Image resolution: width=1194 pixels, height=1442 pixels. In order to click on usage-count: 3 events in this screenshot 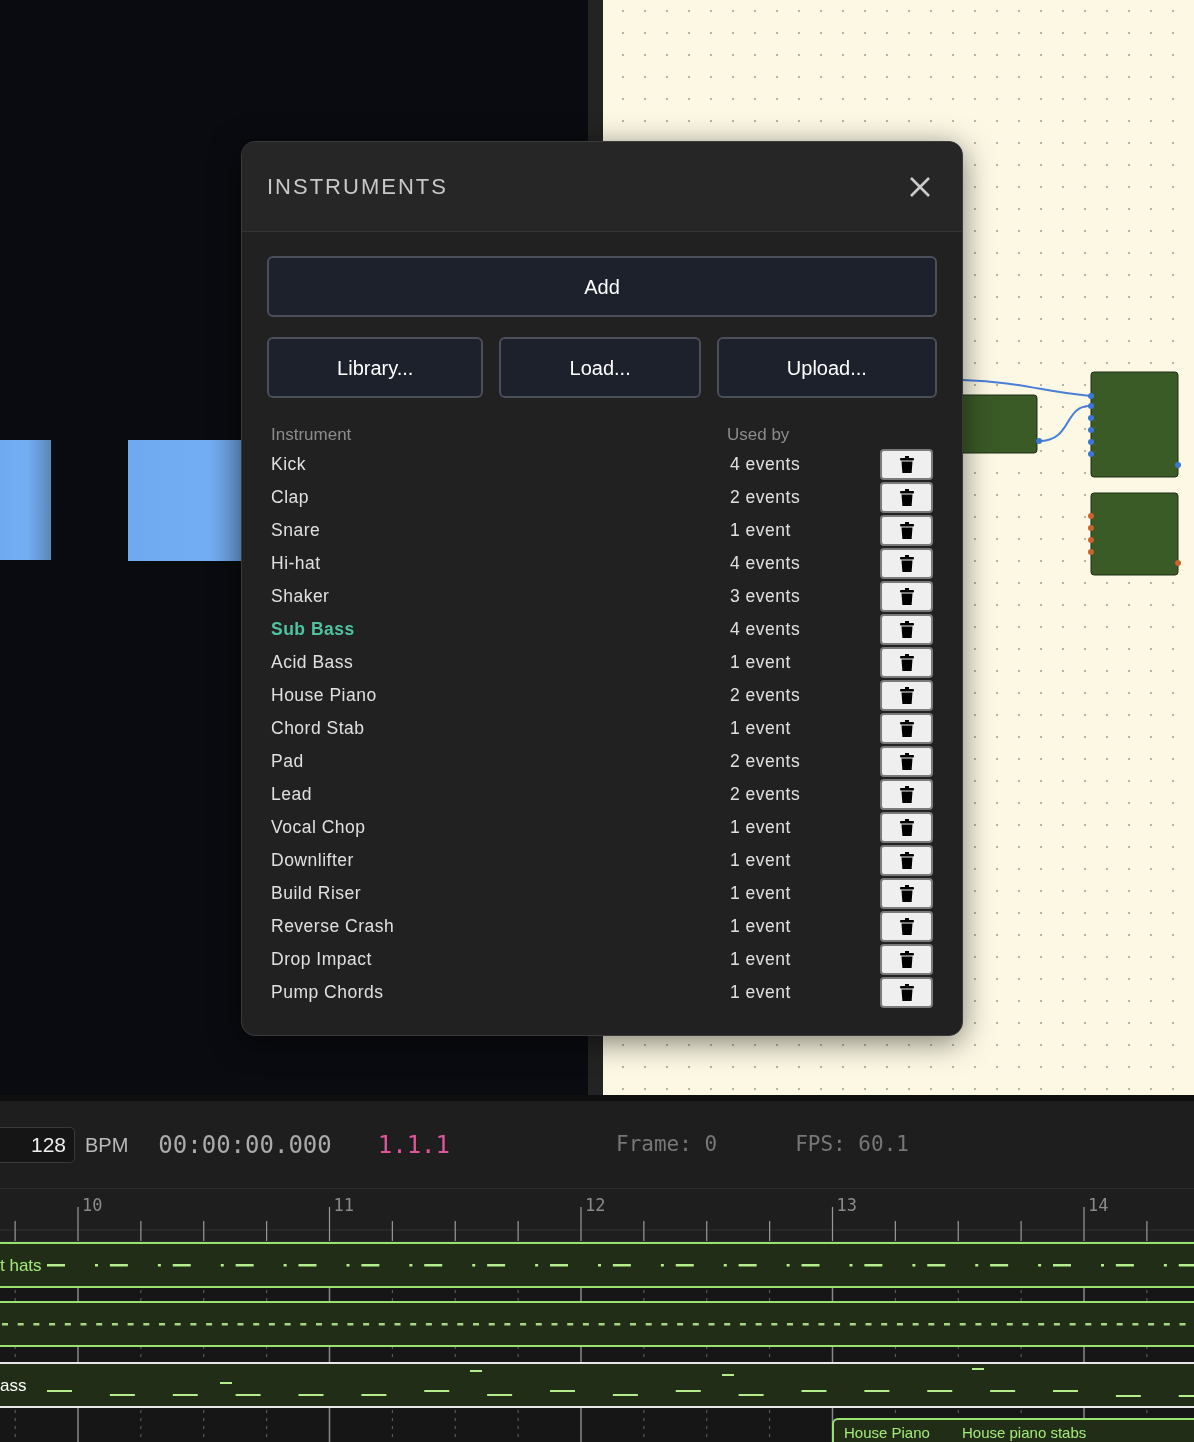, I will do `click(766, 597)`.